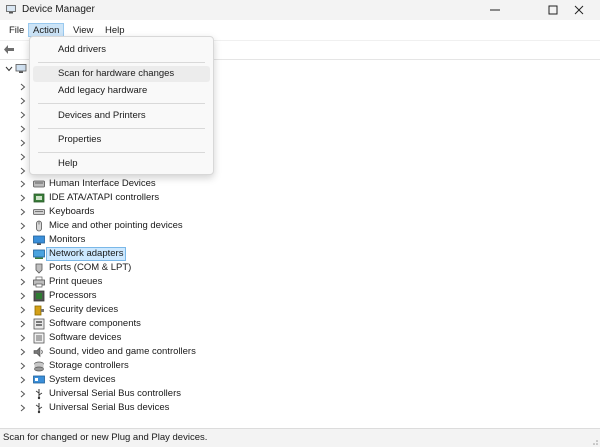  I want to click on ide-controller-icon, so click(39, 198).